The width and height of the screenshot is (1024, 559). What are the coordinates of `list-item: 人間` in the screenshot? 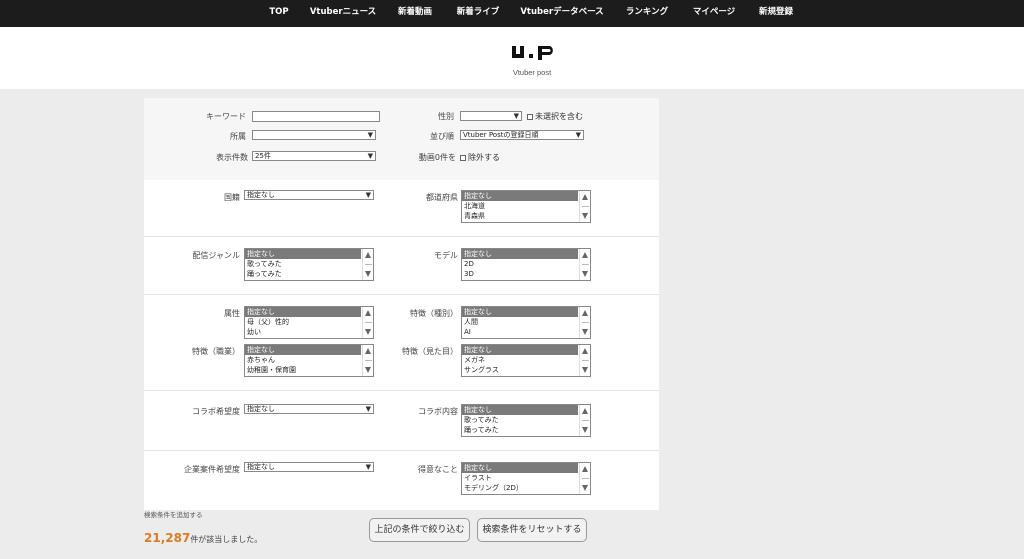 It's located at (520, 322).